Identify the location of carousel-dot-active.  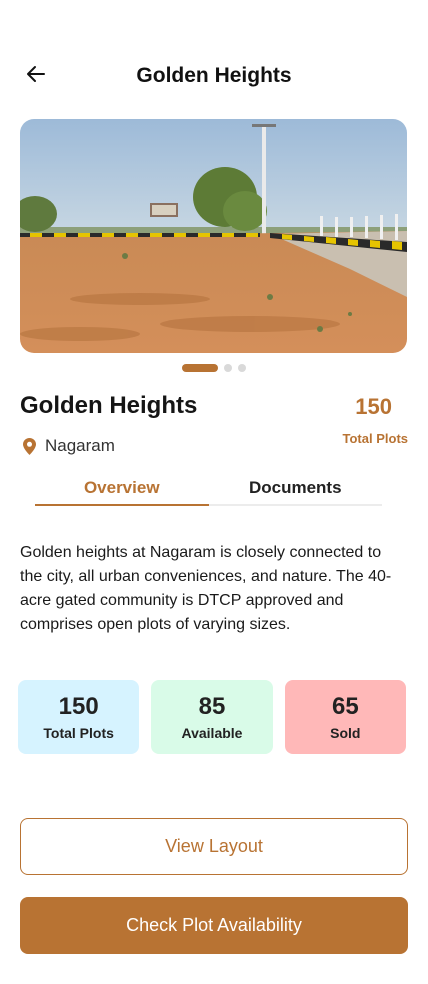
(200, 368).